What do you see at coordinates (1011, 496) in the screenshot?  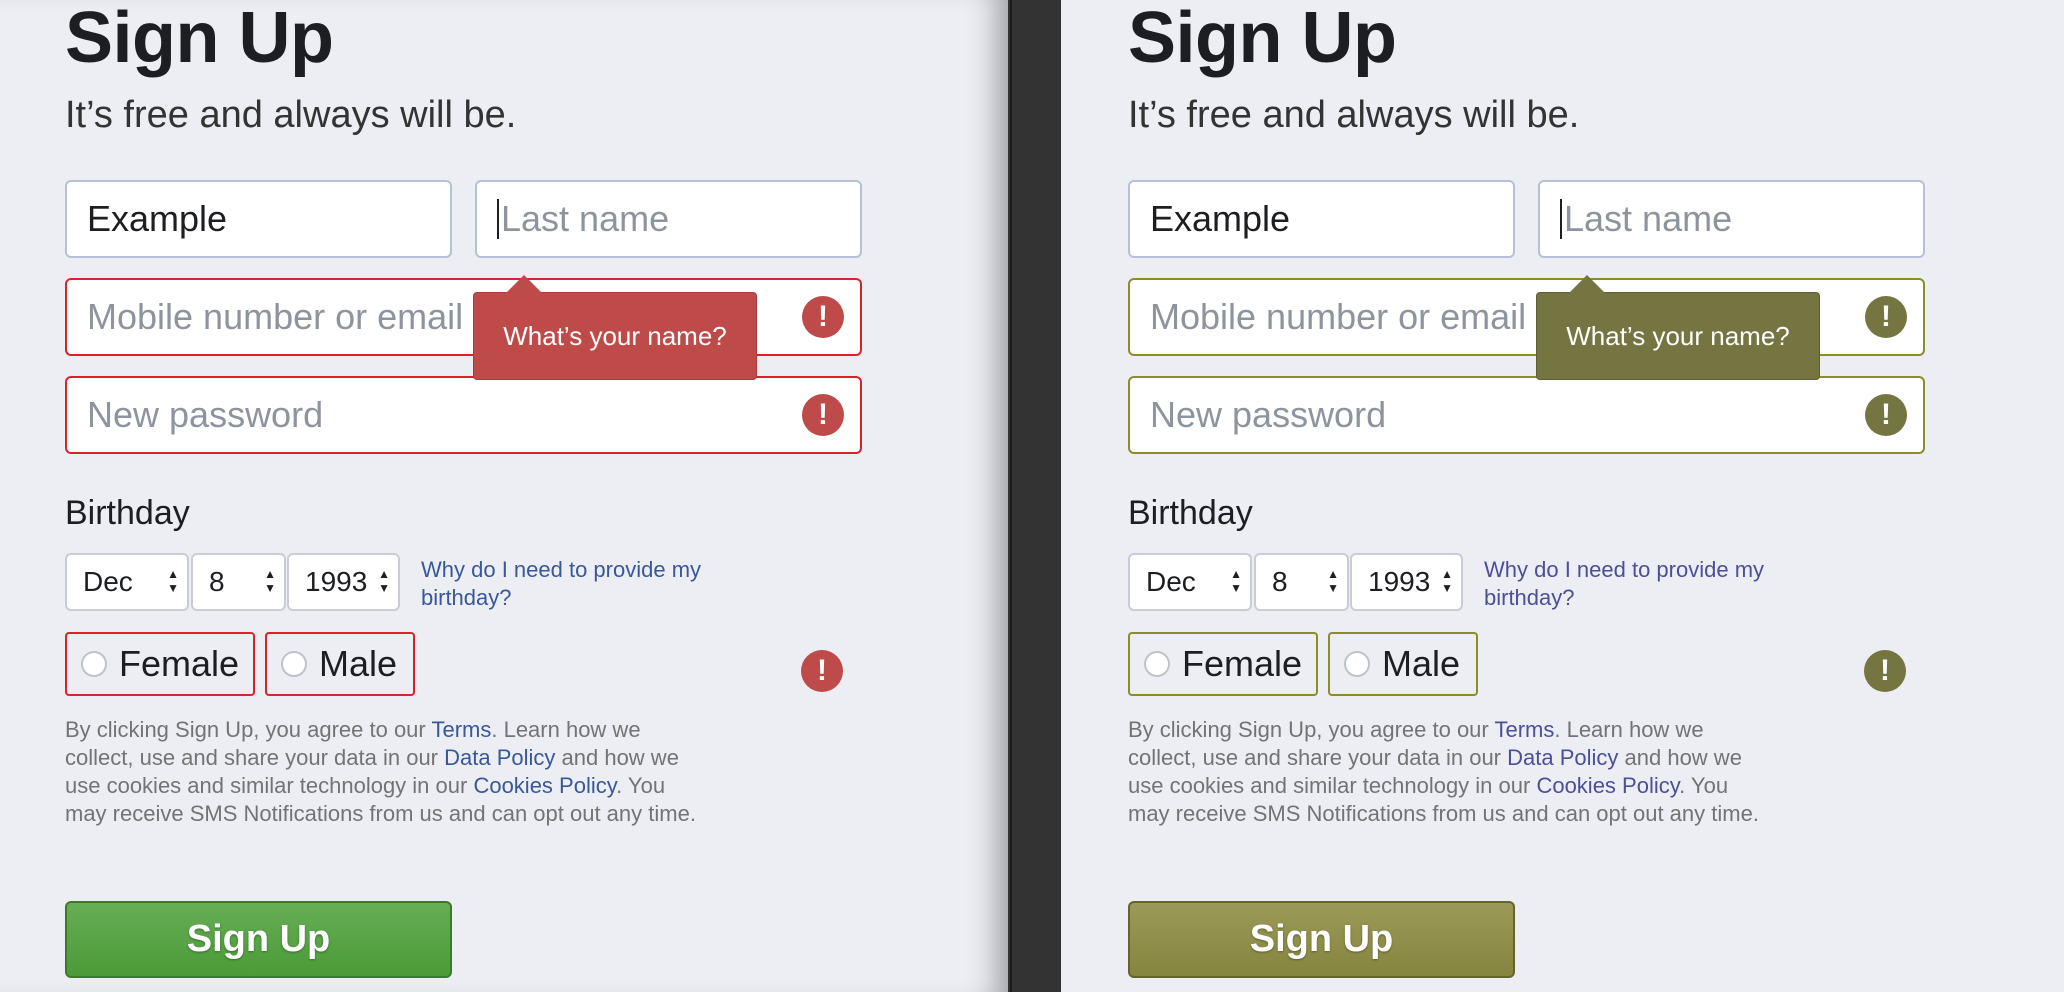 I see `panel-divider` at bounding box center [1011, 496].